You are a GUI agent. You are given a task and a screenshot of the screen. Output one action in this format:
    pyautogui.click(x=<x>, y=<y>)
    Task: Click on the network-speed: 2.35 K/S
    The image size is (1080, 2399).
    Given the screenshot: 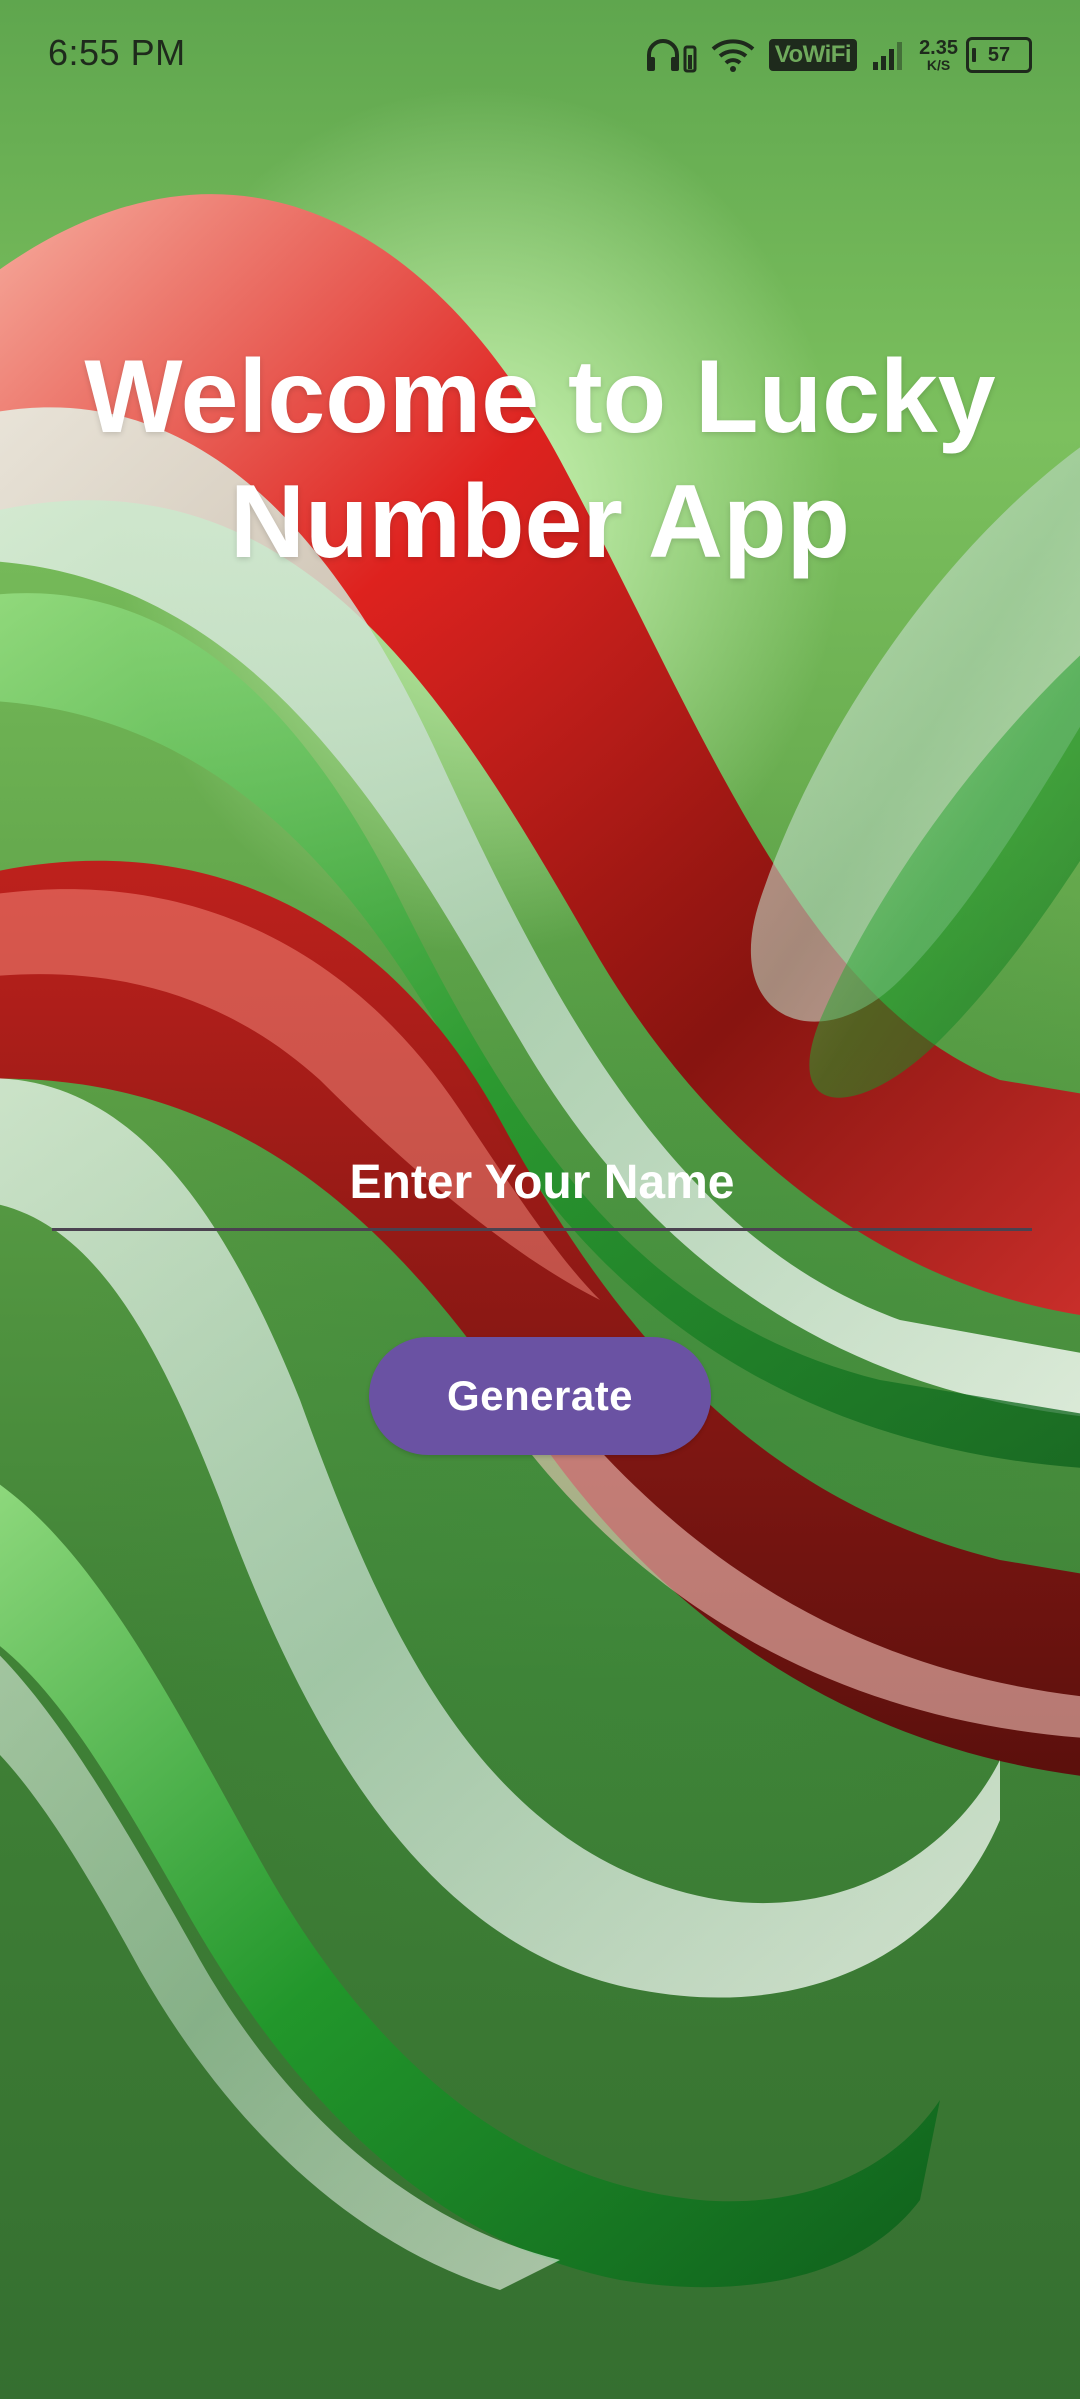 What is the action you would take?
    pyautogui.click(x=938, y=55)
    